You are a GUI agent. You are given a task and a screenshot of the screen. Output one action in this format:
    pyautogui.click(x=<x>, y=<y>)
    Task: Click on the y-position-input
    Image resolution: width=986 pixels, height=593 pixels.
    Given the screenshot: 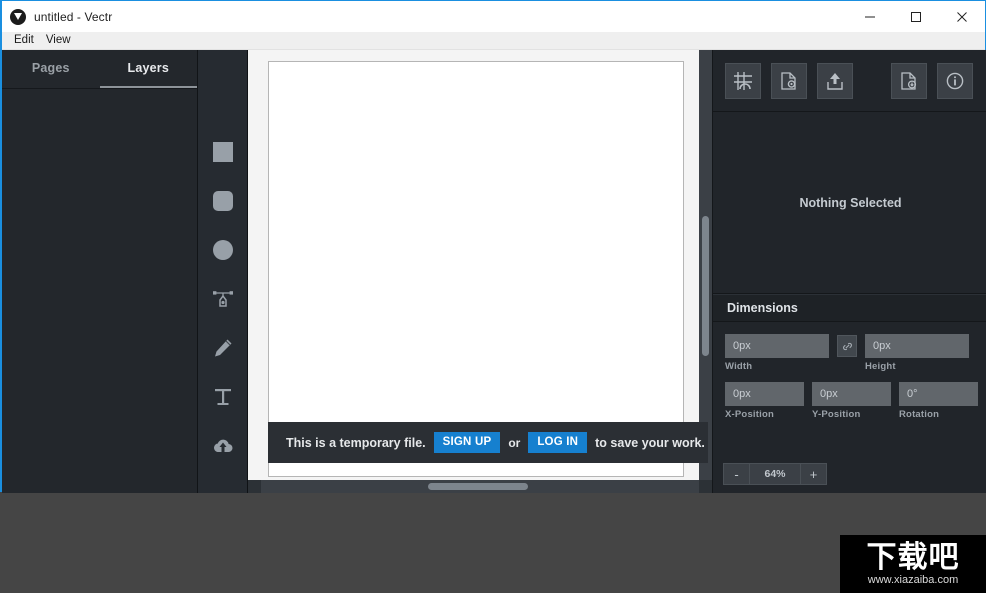 What is the action you would take?
    pyautogui.click(x=851, y=394)
    